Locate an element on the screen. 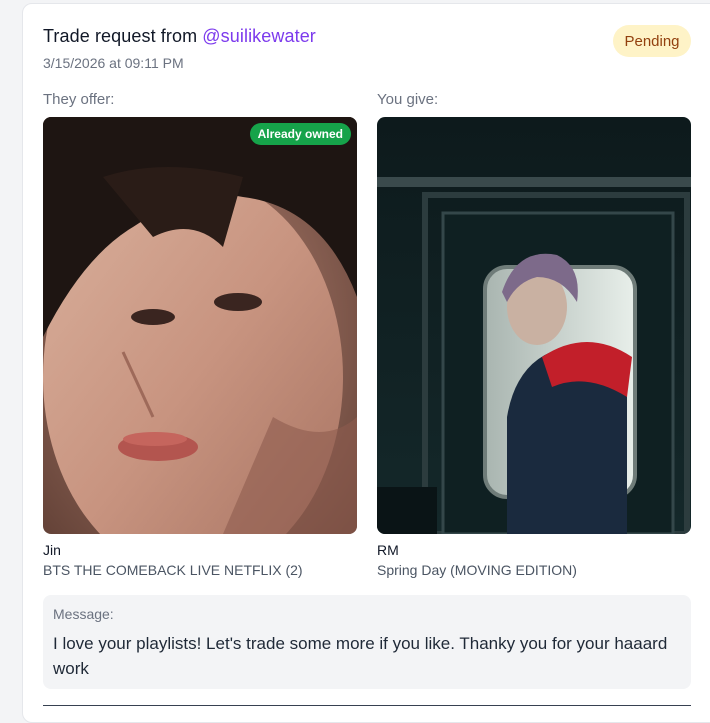  offered-card-name: Jin is located at coordinates (52, 550).